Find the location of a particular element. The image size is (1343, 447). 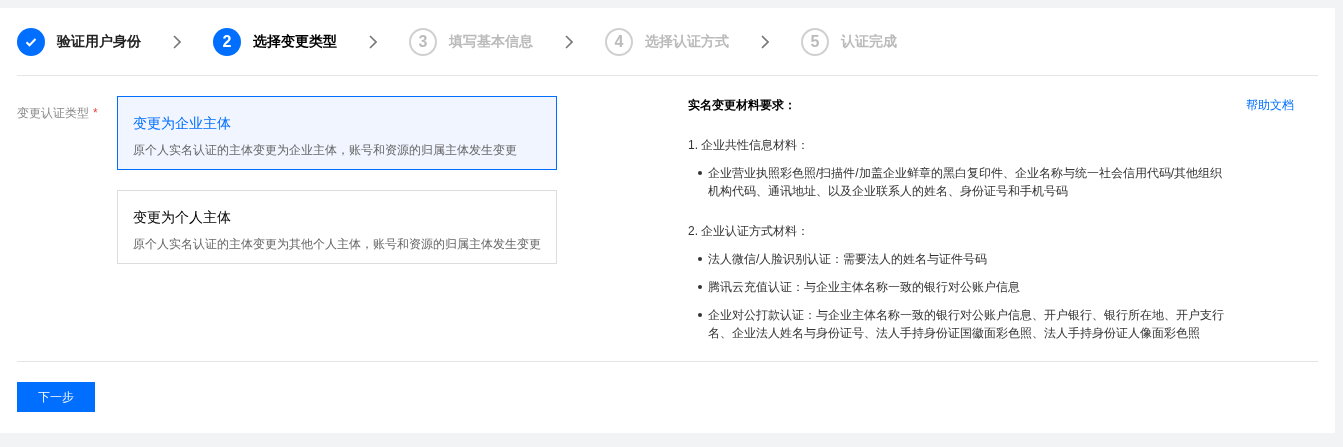

required-mark: * is located at coordinates (95, 113).